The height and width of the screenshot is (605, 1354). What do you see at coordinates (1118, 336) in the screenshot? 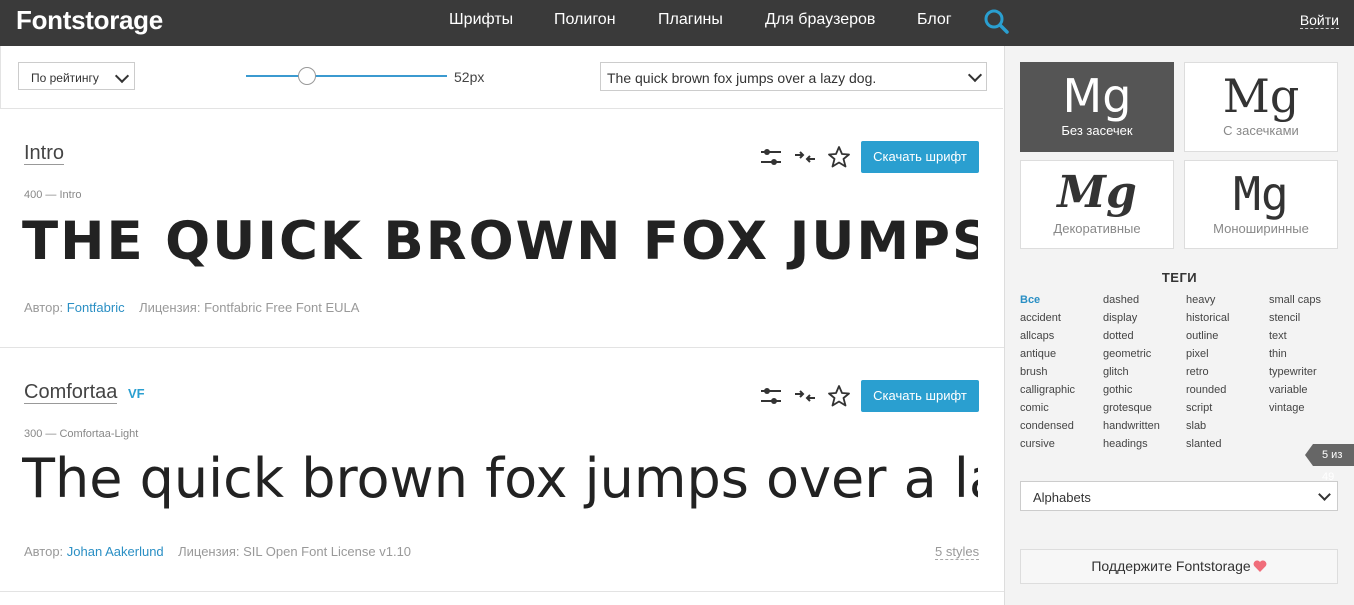
I see `tag-item: dotted` at bounding box center [1118, 336].